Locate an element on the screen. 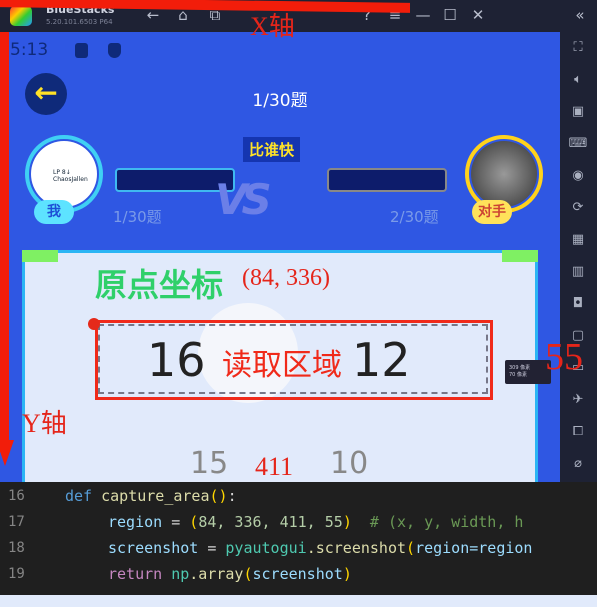 This screenshot has width=597, height=607. y-axis-arrowhead is located at coordinates (7, 453).